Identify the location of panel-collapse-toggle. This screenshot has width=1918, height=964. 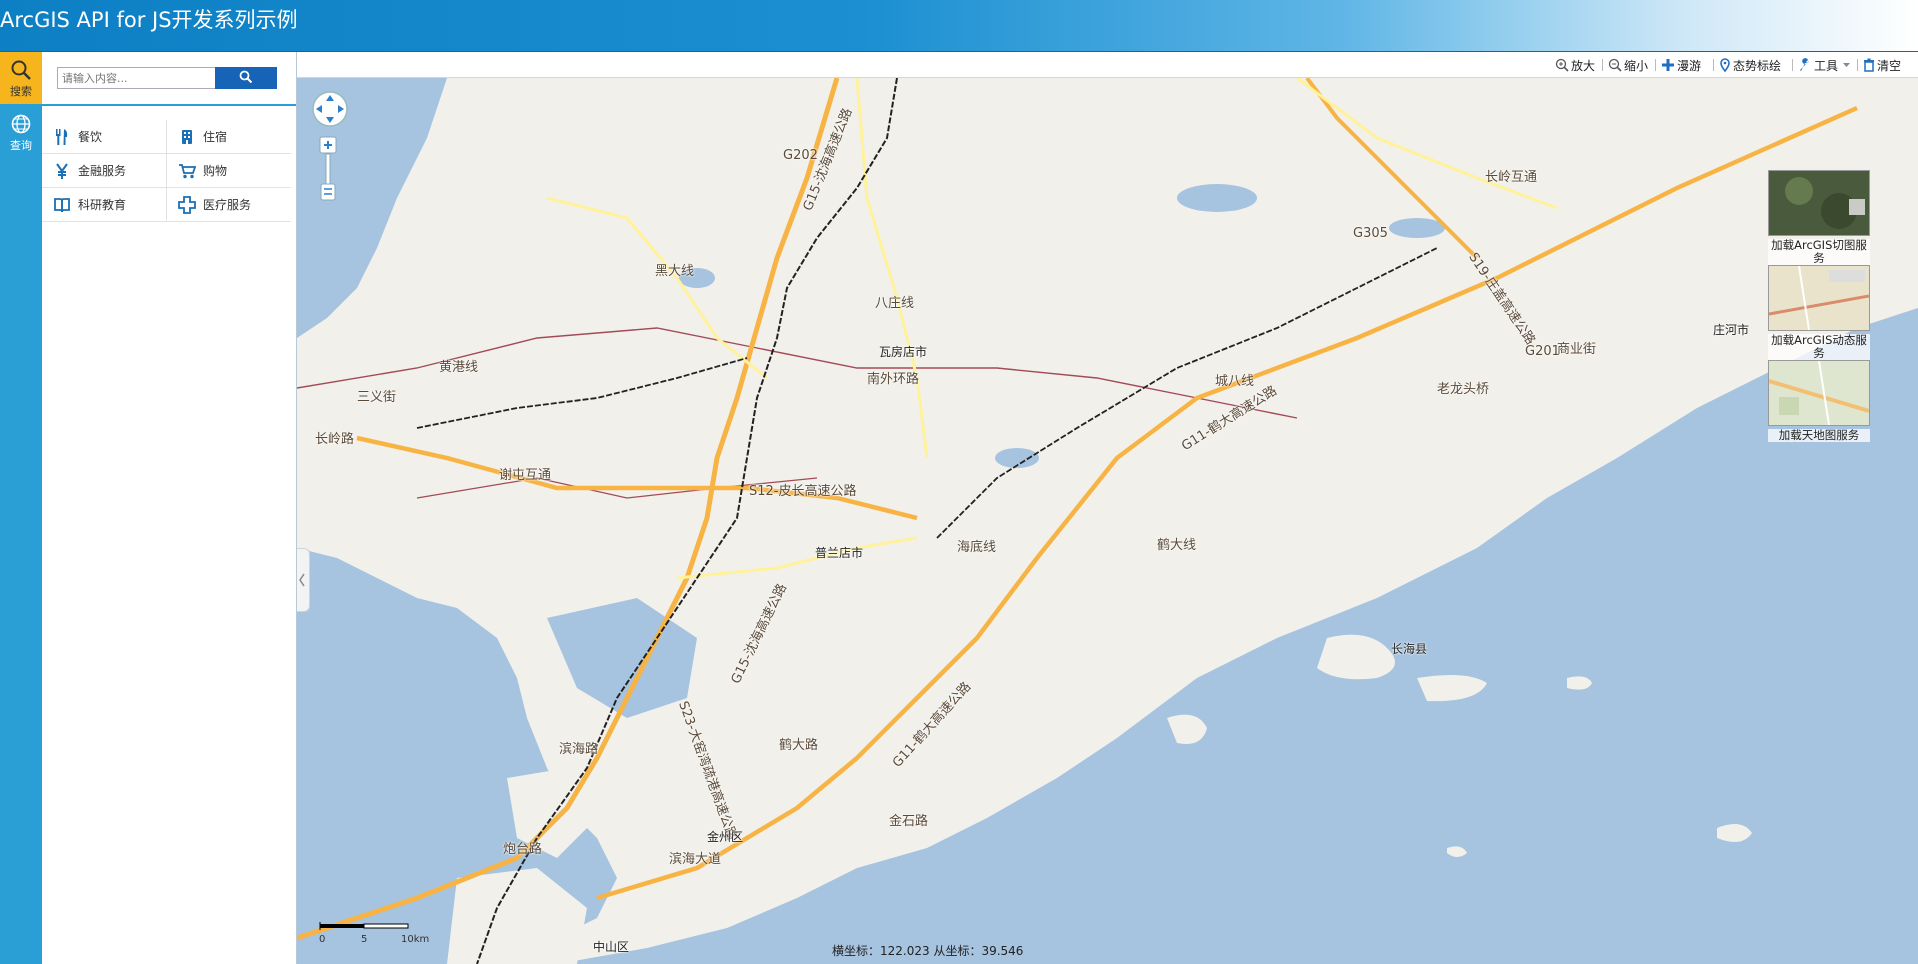
(303, 580).